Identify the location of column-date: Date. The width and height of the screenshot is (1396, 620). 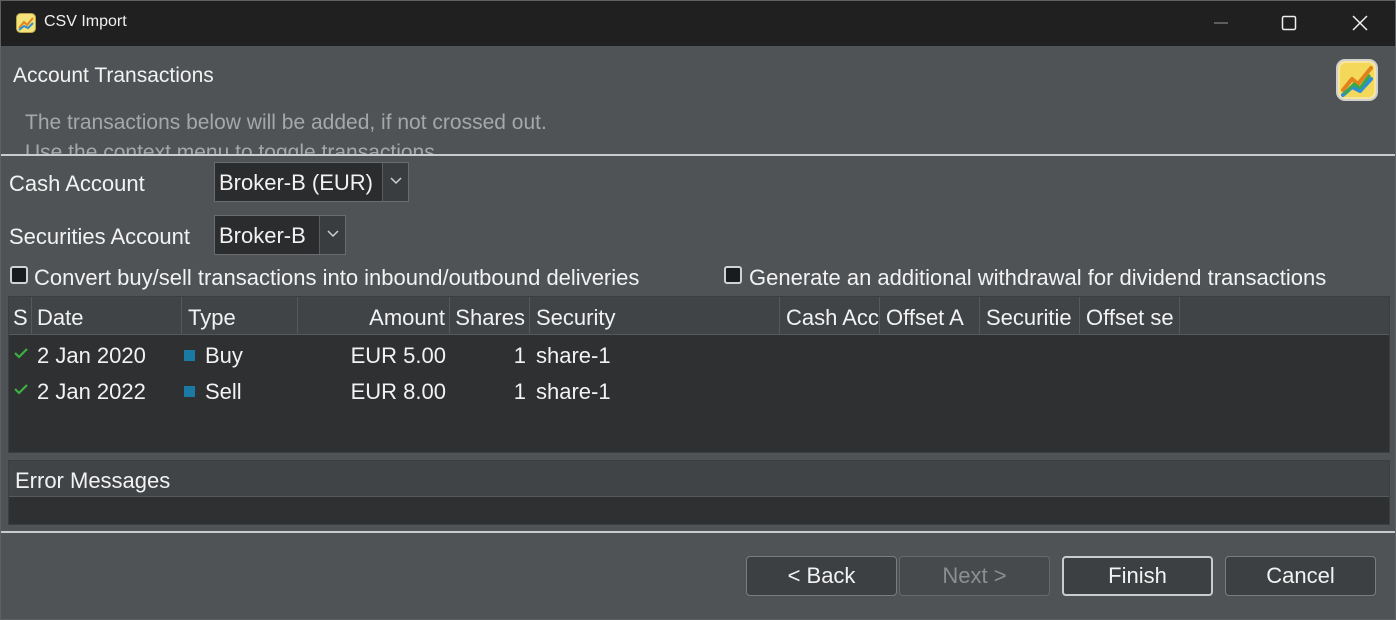
(107, 316).